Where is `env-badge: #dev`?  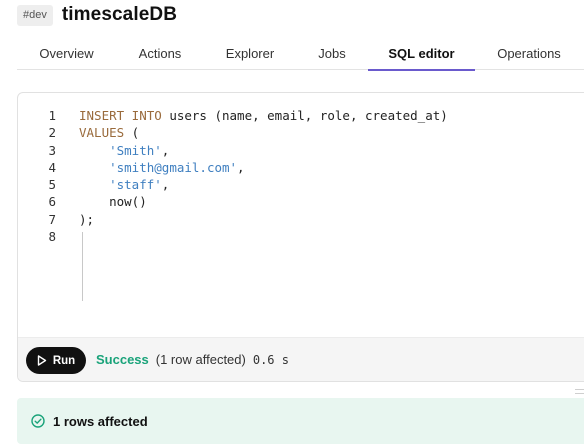 env-badge: #dev is located at coordinates (35, 15).